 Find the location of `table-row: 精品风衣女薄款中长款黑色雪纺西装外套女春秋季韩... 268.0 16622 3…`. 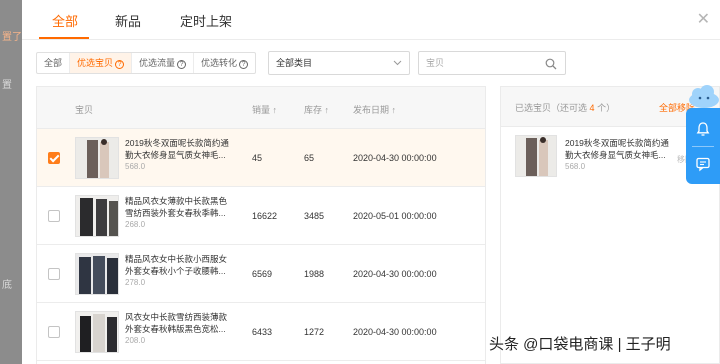

table-row: 精品风衣女薄款中长款黑色雪纺西装外套女春秋季韩... 268.0 16622 3… is located at coordinates (261, 216).